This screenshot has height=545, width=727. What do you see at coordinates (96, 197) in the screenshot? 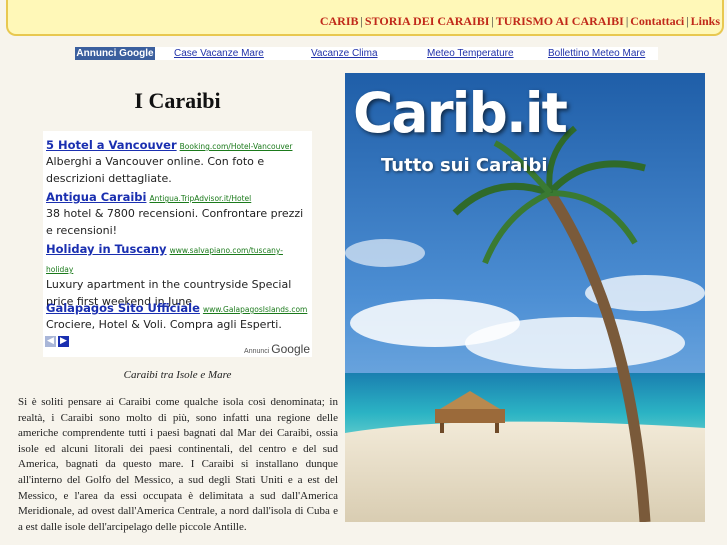
I see `ad-headline-link: Antigua Caraibi` at bounding box center [96, 197].